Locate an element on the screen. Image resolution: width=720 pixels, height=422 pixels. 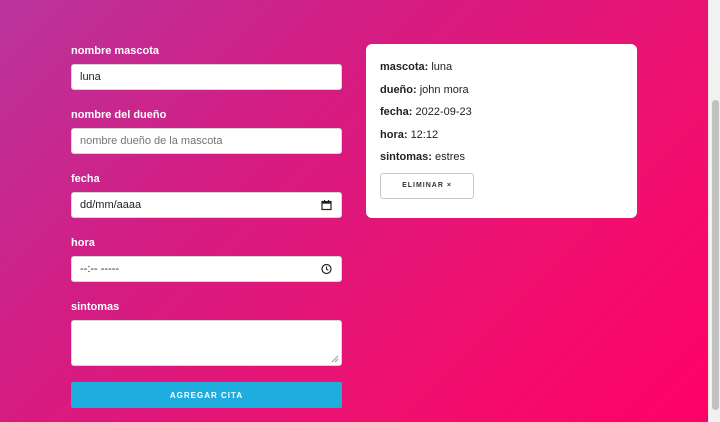
appointment-symptoms-row: sintomas: estres is located at coordinates (501, 157).